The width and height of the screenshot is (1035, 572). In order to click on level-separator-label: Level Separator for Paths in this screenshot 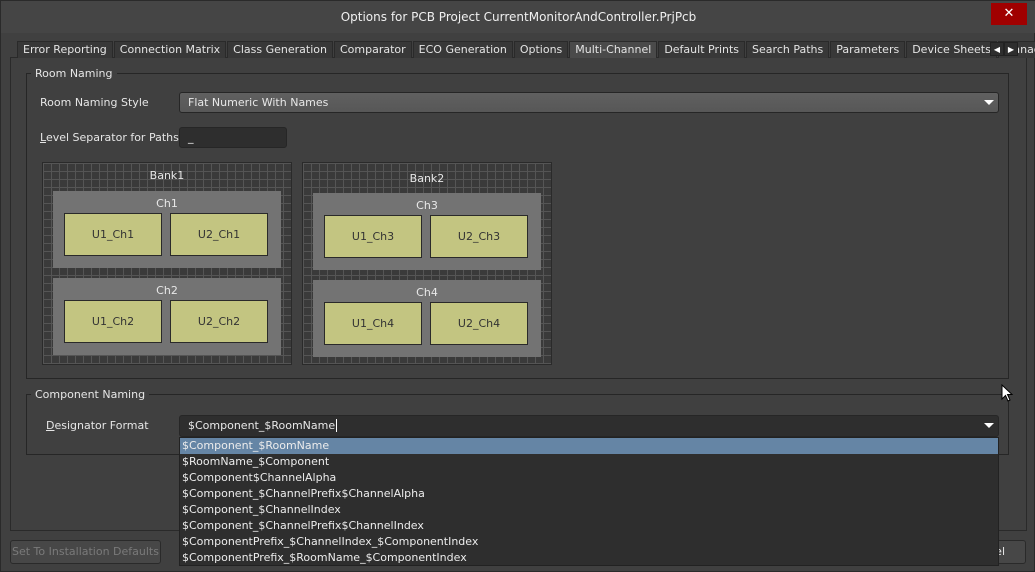, I will do `click(109, 137)`.